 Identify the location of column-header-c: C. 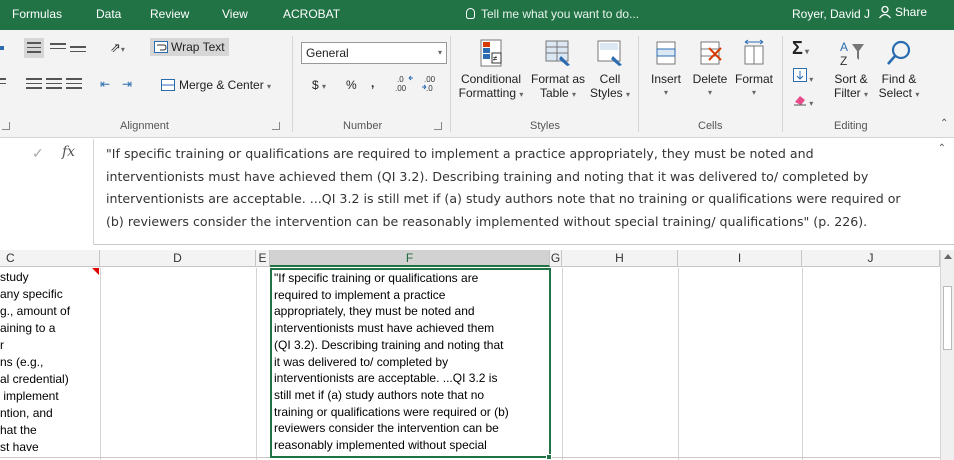
(50, 258).